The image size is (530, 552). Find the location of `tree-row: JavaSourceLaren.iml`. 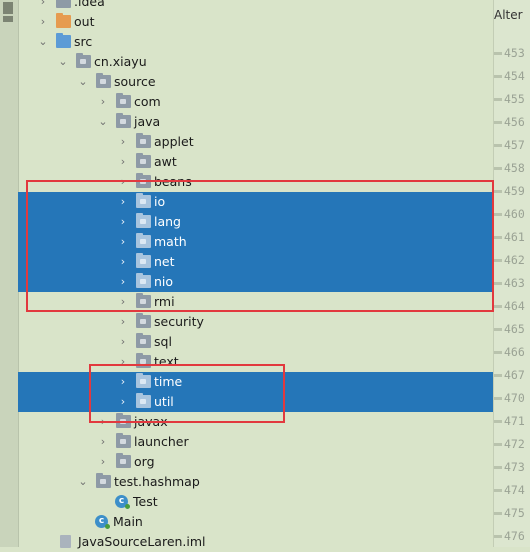

tree-row: JavaSourceLaren.iml is located at coordinates (255, 542).